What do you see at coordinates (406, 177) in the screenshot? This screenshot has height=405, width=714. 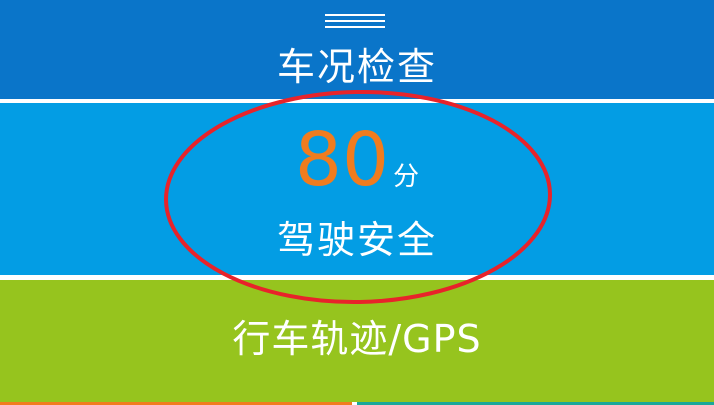 I see `safety-score-unit: 分` at bounding box center [406, 177].